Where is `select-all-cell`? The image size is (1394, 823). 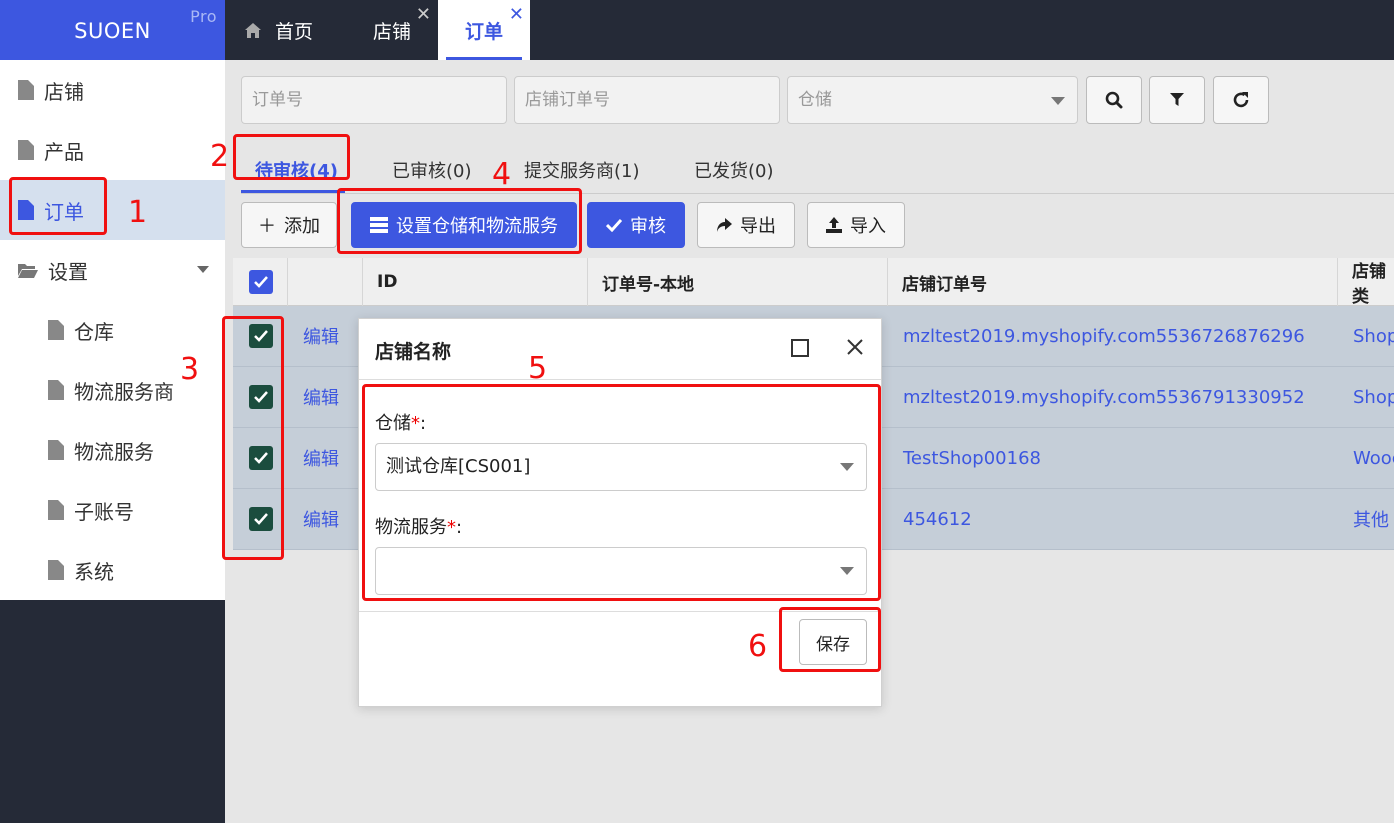
select-all-cell is located at coordinates (260, 282).